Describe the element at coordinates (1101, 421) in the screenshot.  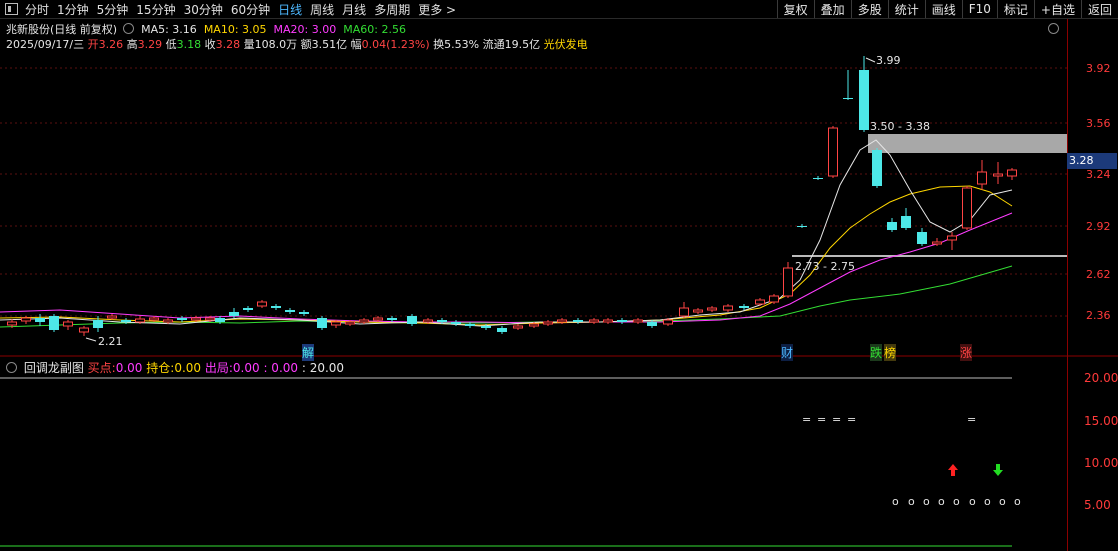
I see `sub-axis-tick: 15.00` at that location.